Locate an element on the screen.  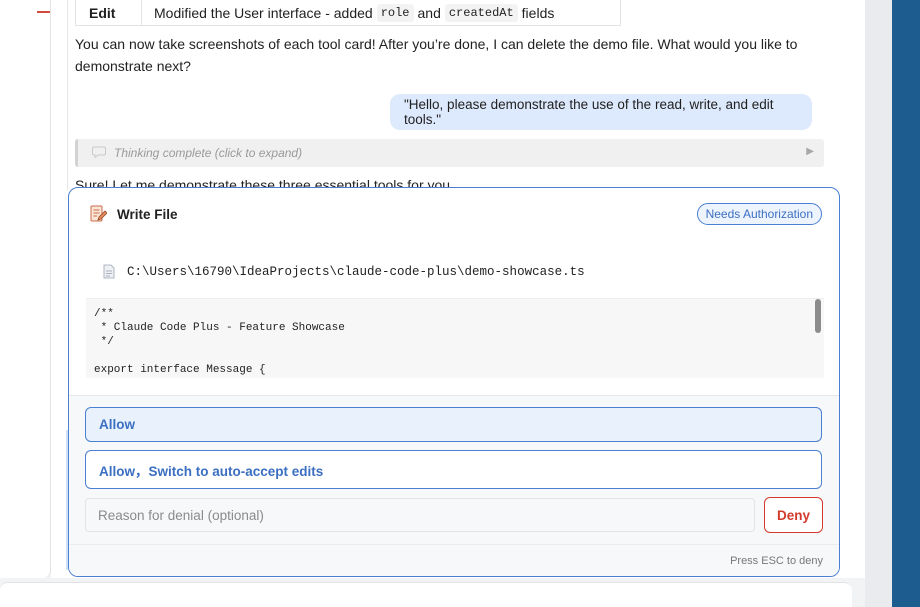
card-header: Write File is located at coordinates (133, 214).